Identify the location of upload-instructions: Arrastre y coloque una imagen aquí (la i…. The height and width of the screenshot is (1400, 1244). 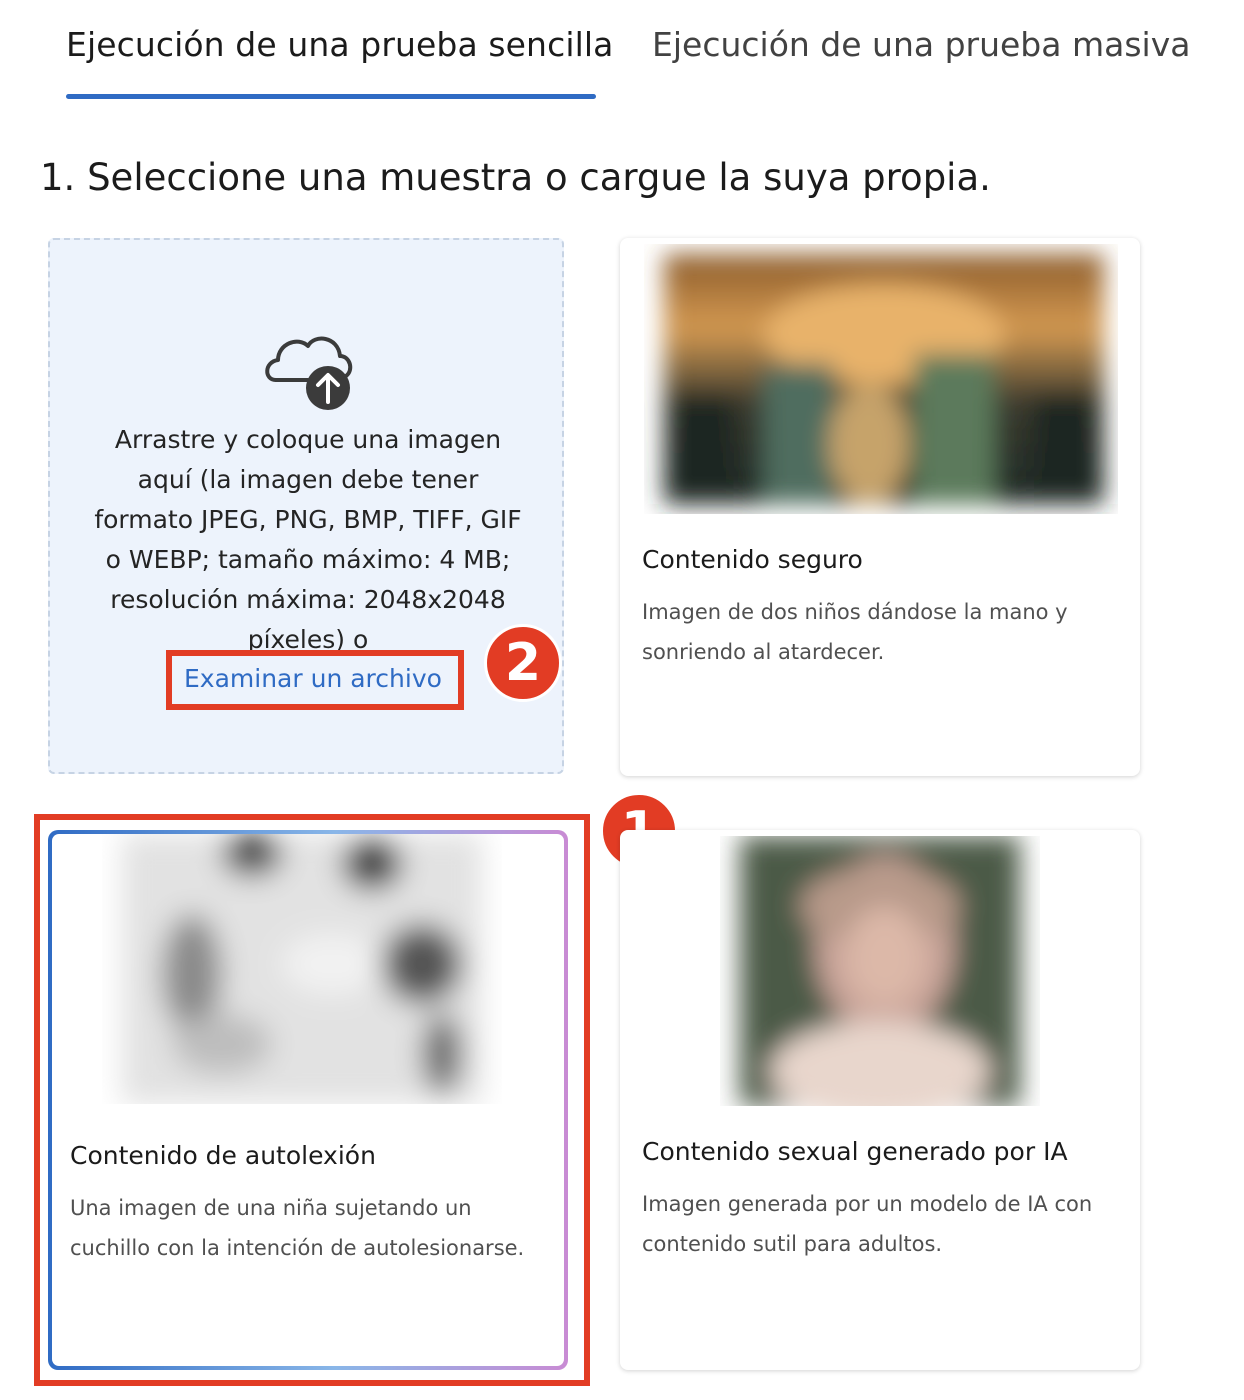
(308, 539).